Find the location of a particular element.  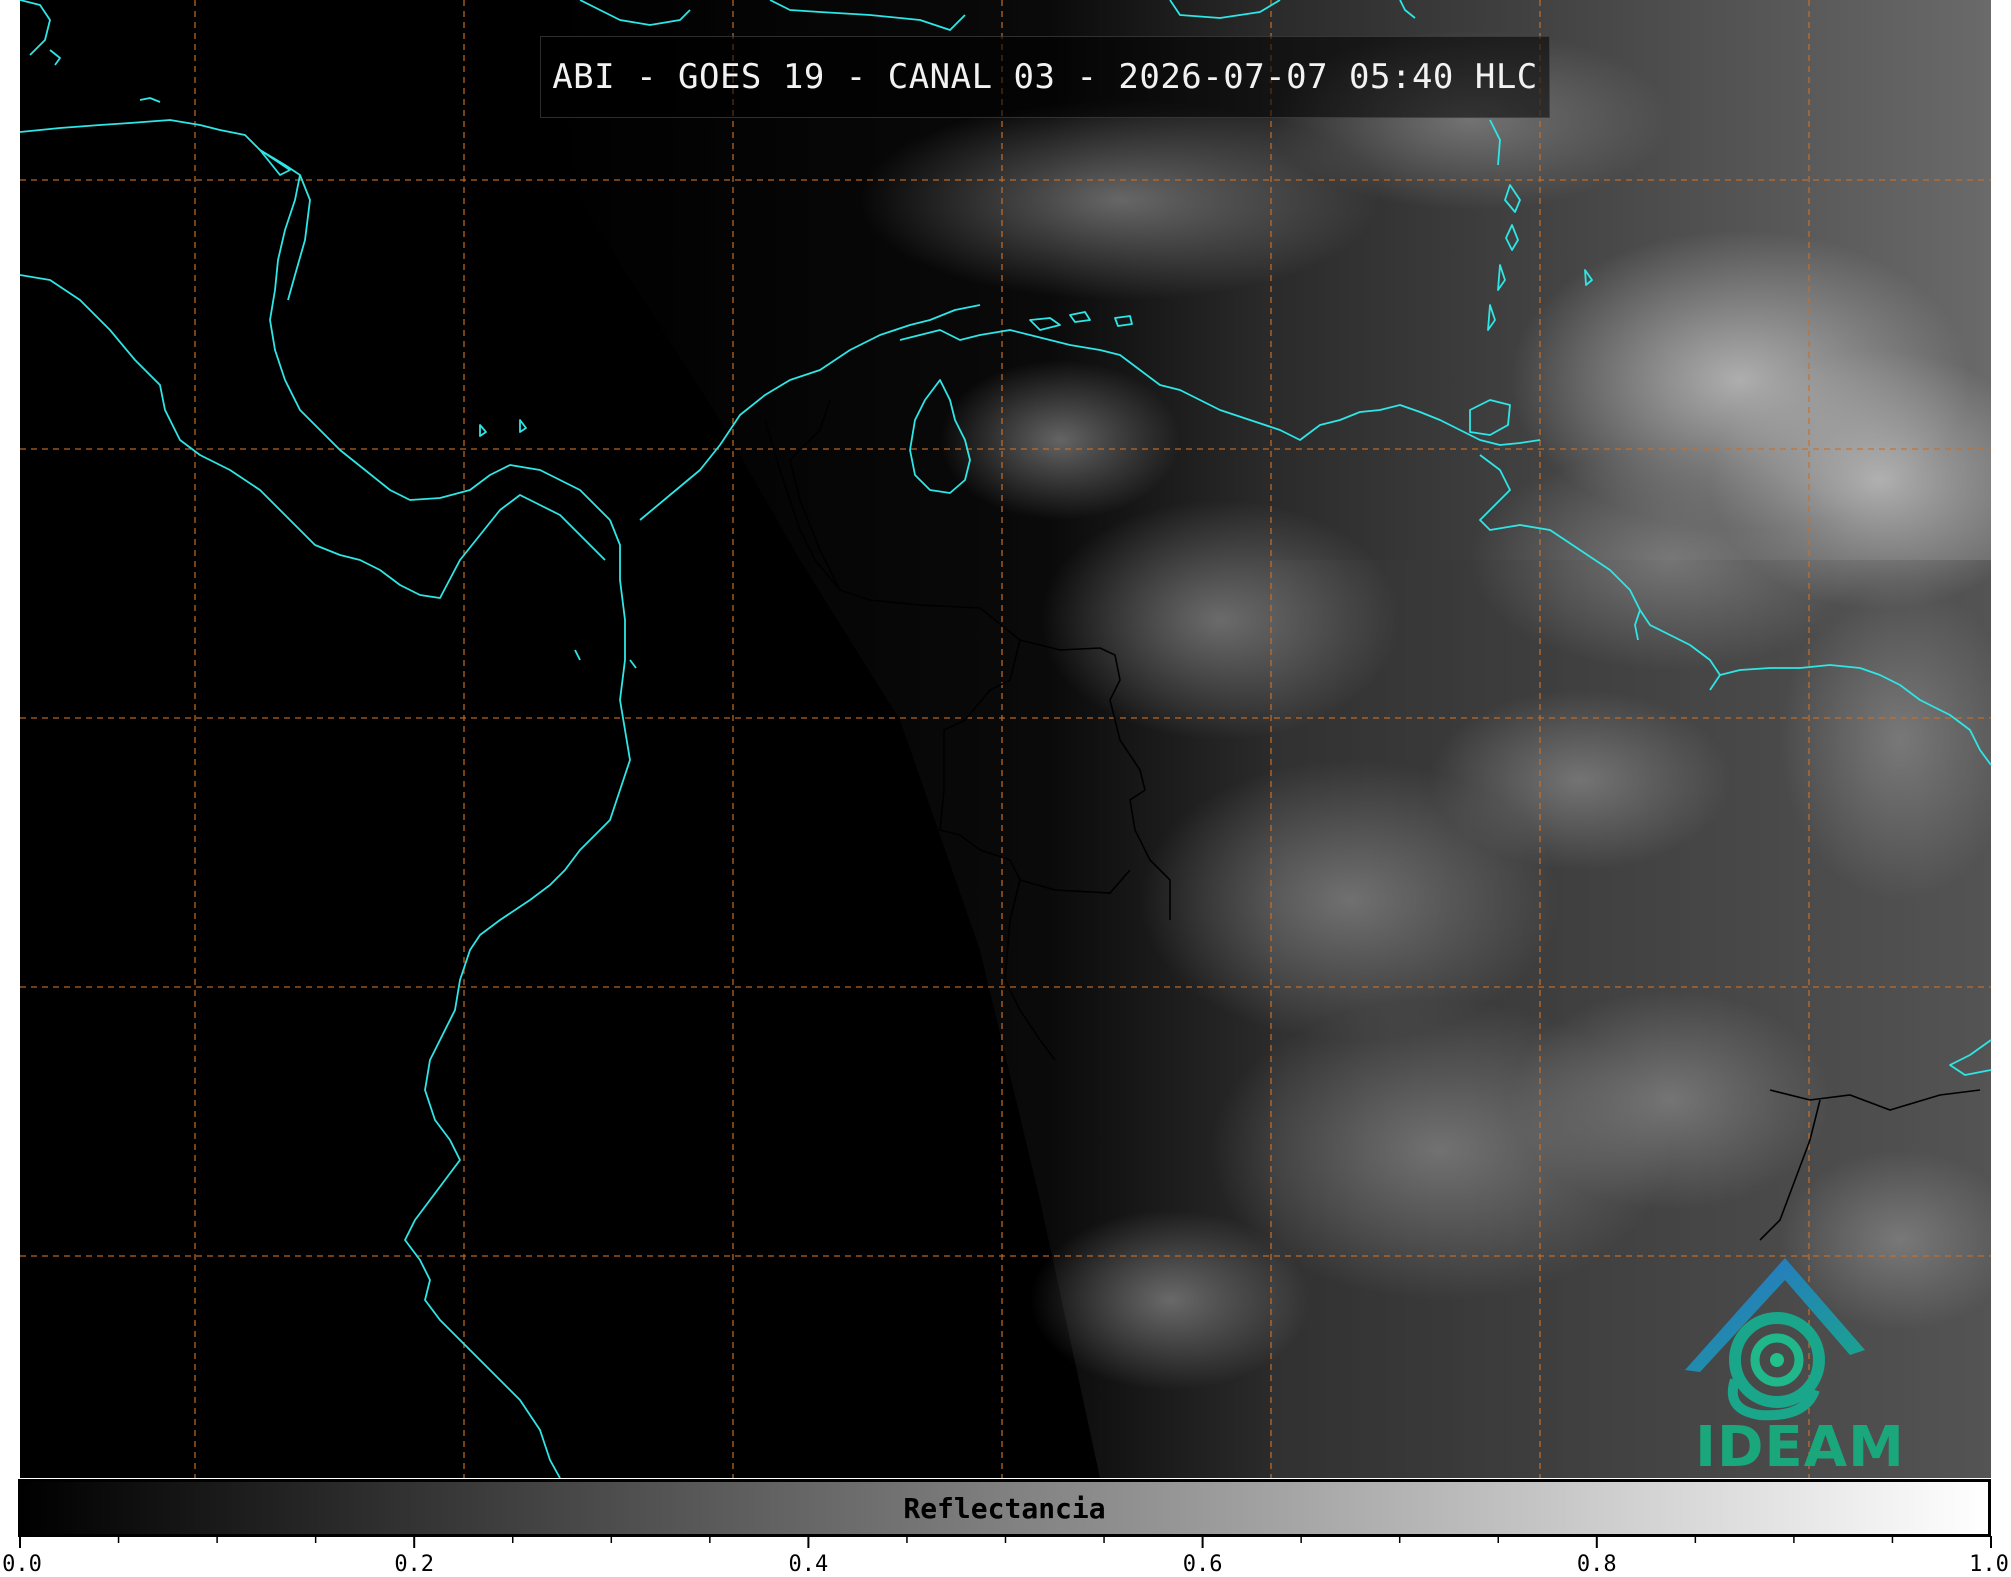

colorbar-tick-label: 1.0 is located at coordinates (1989, 1564).